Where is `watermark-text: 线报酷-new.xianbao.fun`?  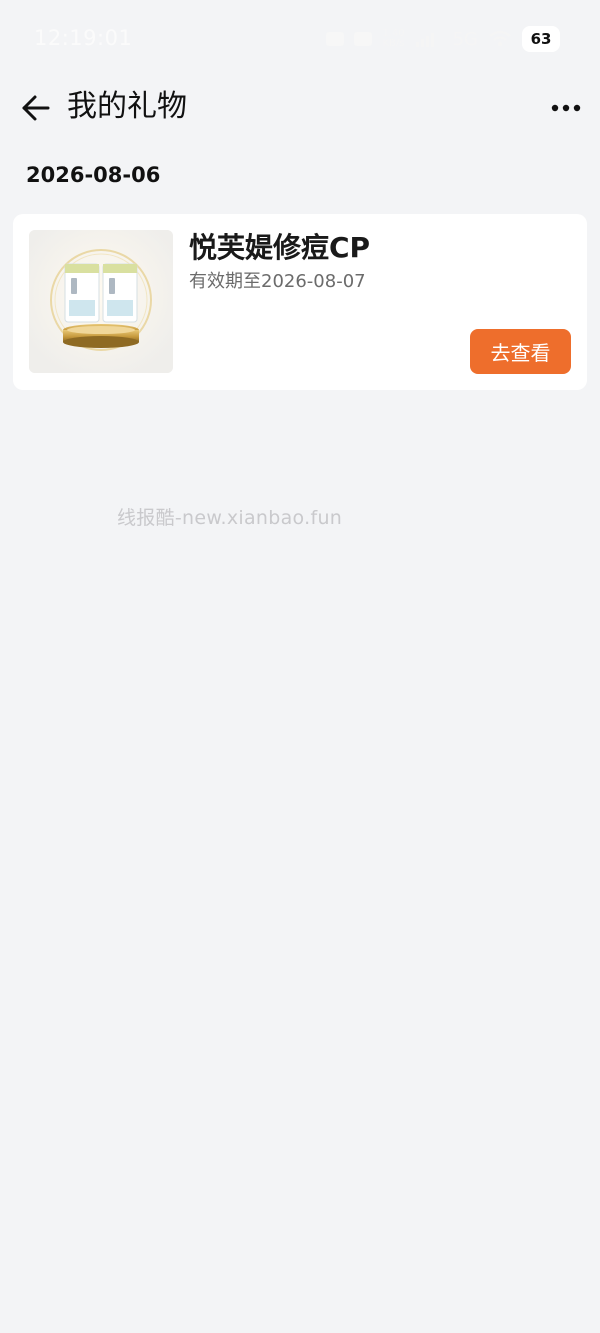
watermark-text: 线报酷-new.xianbao.fun is located at coordinates (230, 518).